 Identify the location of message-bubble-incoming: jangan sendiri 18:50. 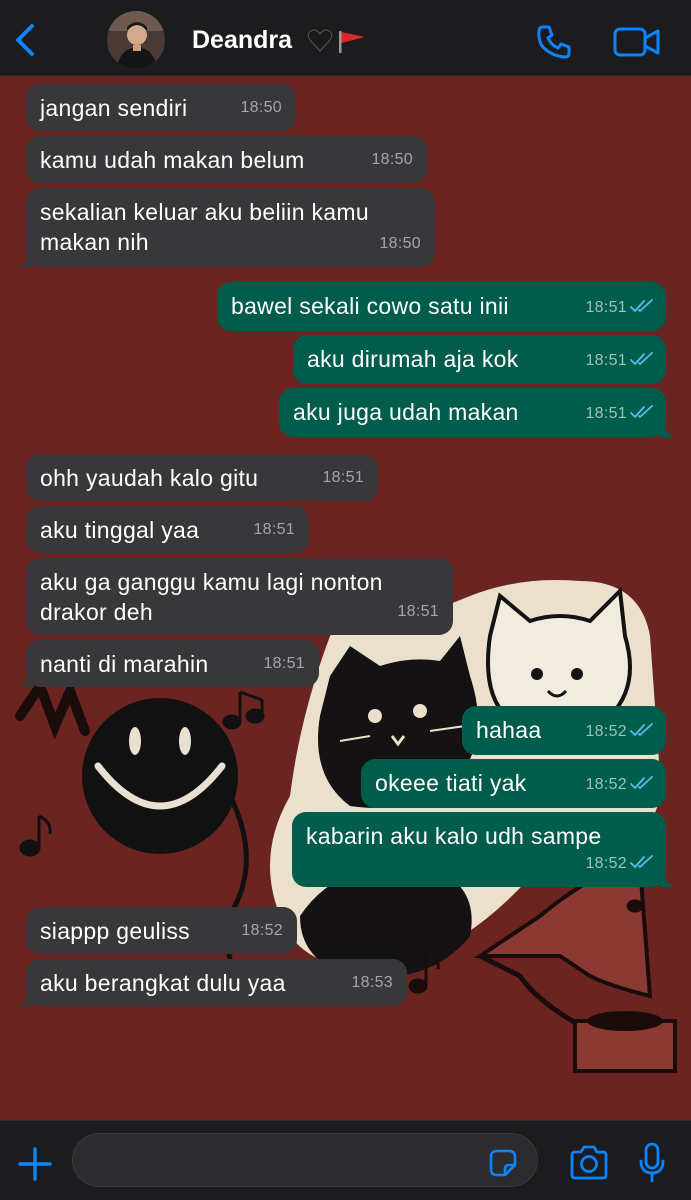
(161, 107).